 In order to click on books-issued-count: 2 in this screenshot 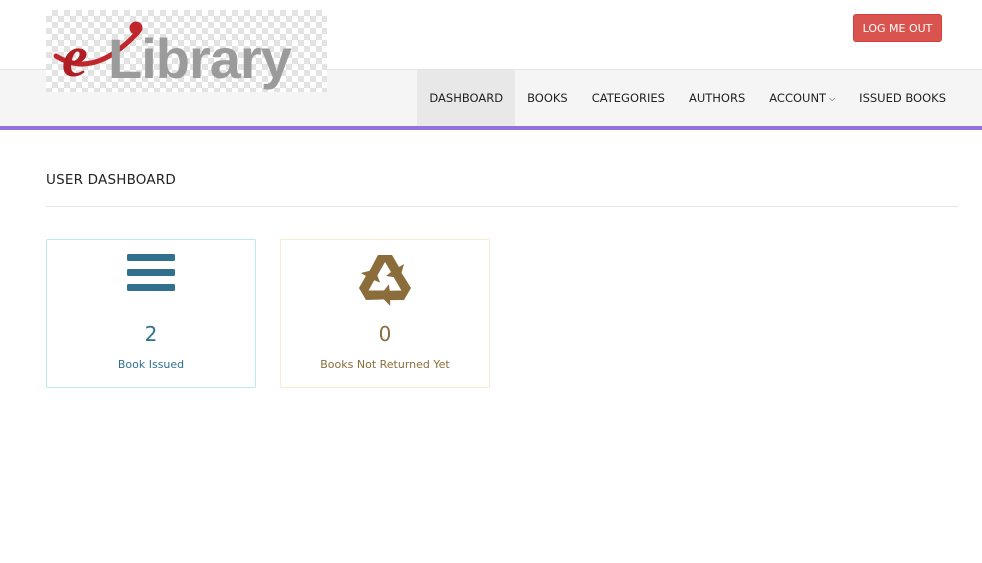, I will do `click(151, 334)`.